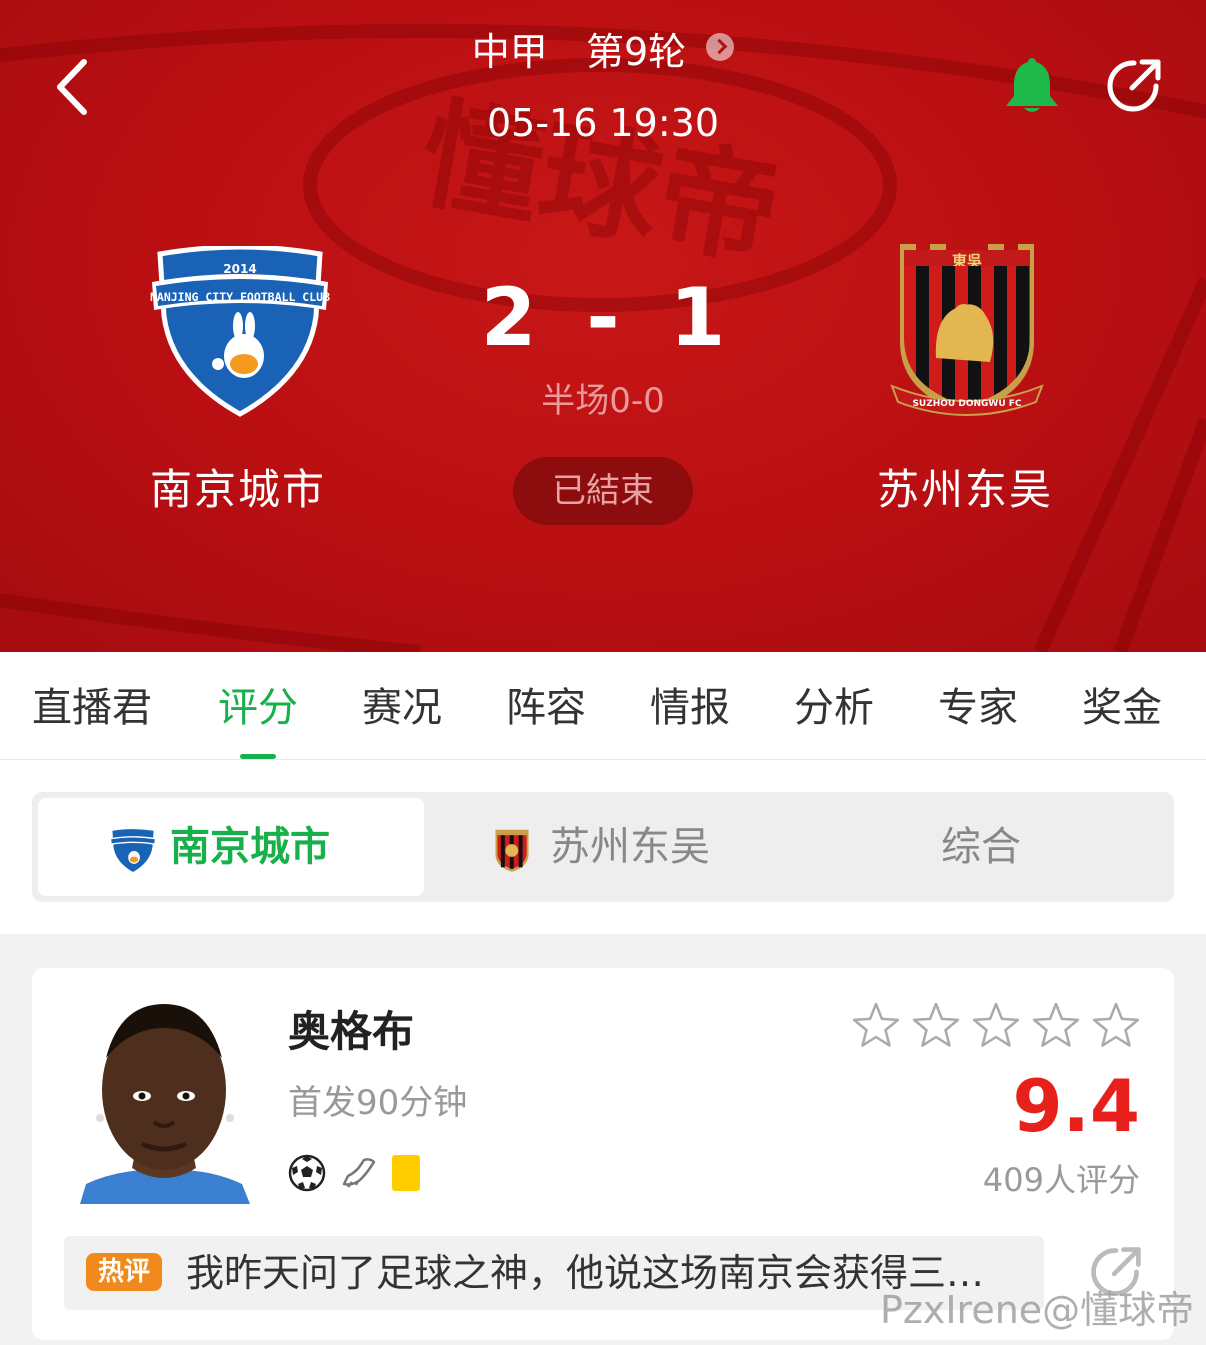 The image size is (1206, 1345). Describe the element at coordinates (509, 52) in the screenshot. I see `league-name: 中甲` at that location.